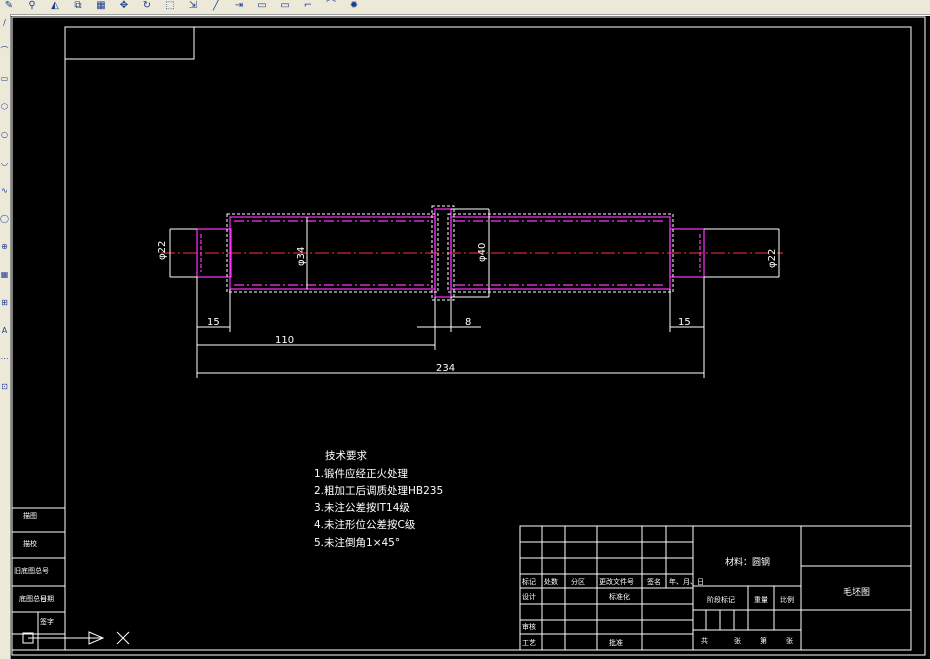  Describe the element at coordinates (4, 191) in the screenshot. I see `draw-tool-icon: ∿` at that location.